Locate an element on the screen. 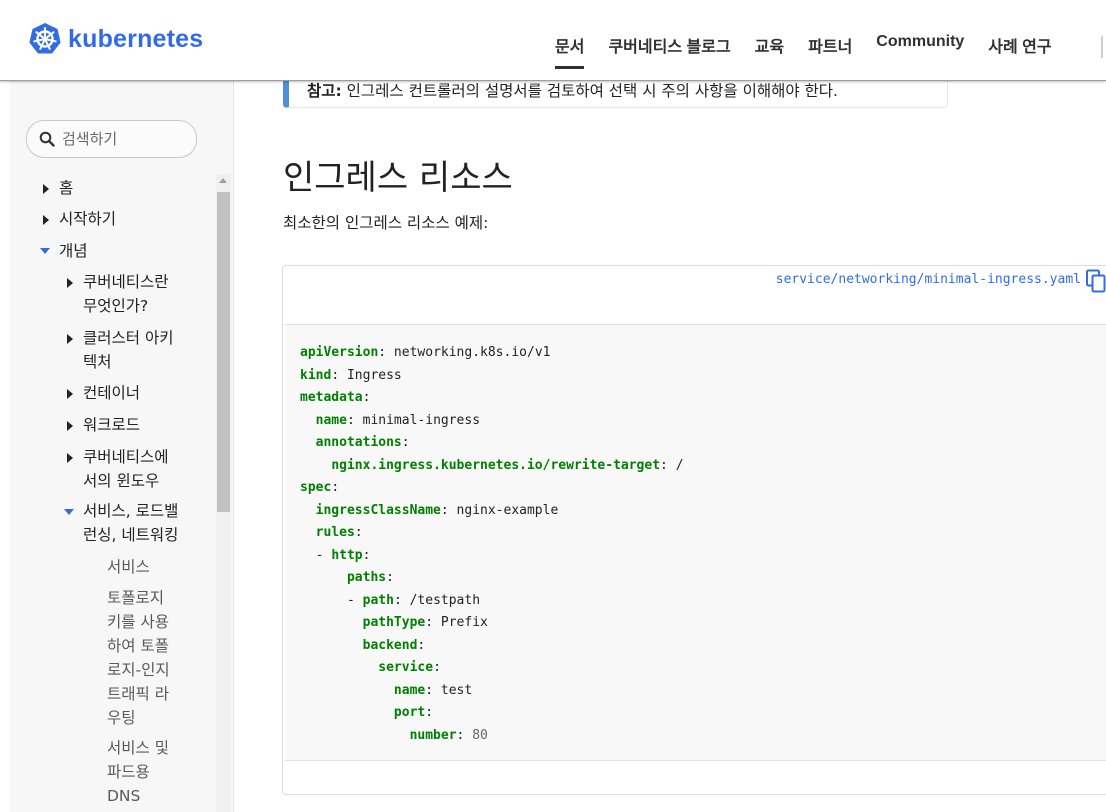 This screenshot has width=1106, height=812. nav-docs: 문서 is located at coordinates (570, 51).